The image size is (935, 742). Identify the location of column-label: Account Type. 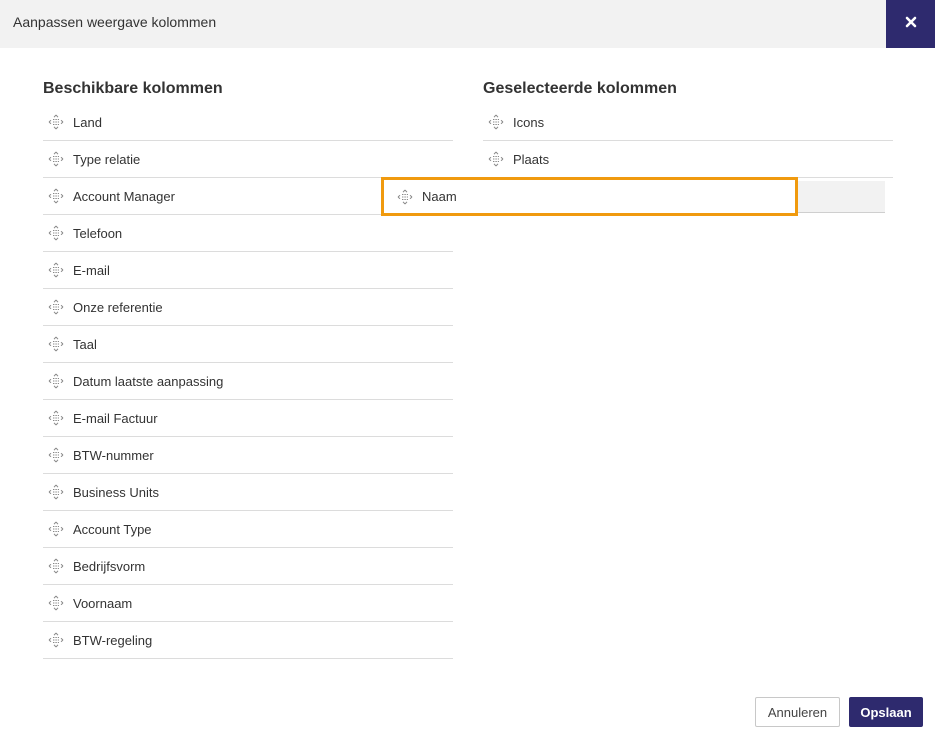
(112, 529).